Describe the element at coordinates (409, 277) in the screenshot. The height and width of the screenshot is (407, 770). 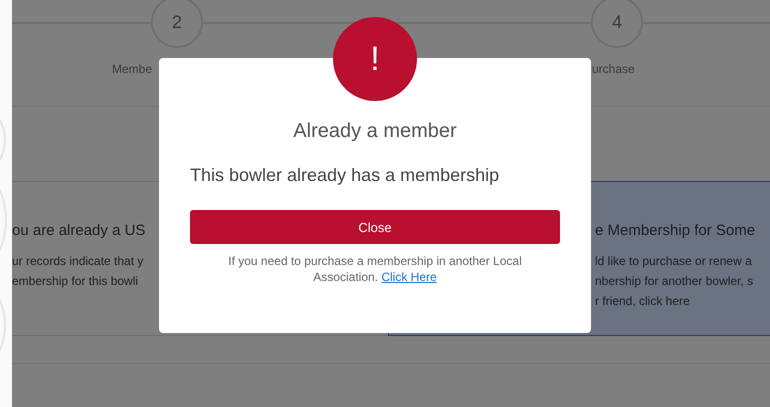
I see `click-here-link: Click Here` at that location.